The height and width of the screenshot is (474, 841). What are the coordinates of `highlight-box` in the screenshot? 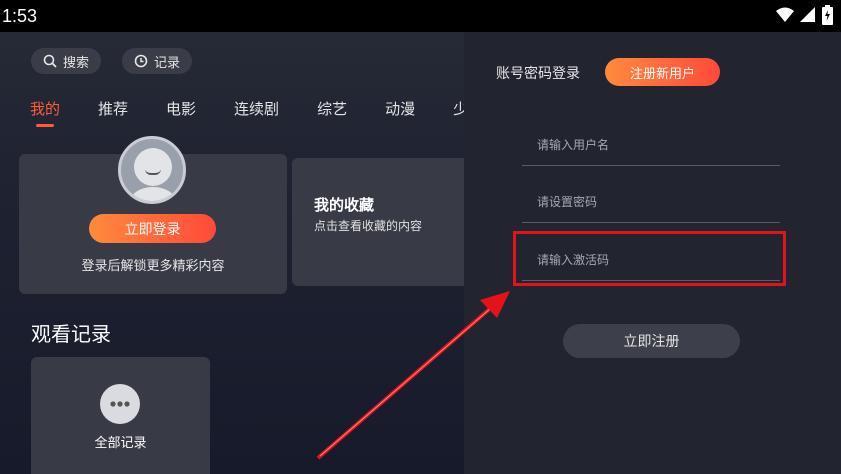 It's located at (649, 258).